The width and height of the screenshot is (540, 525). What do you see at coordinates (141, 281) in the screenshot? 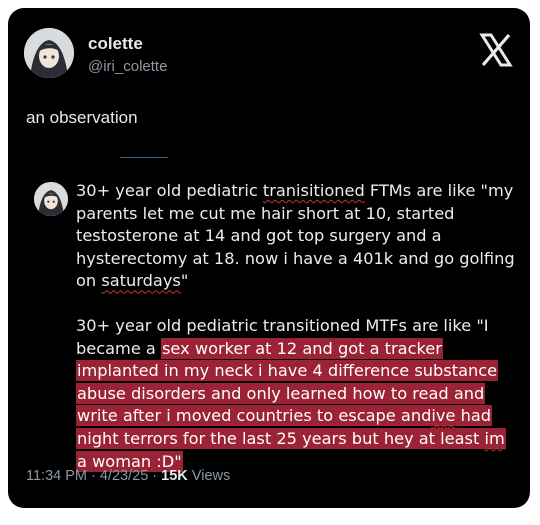
I see `misspelled-word: saturdays` at bounding box center [141, 281].